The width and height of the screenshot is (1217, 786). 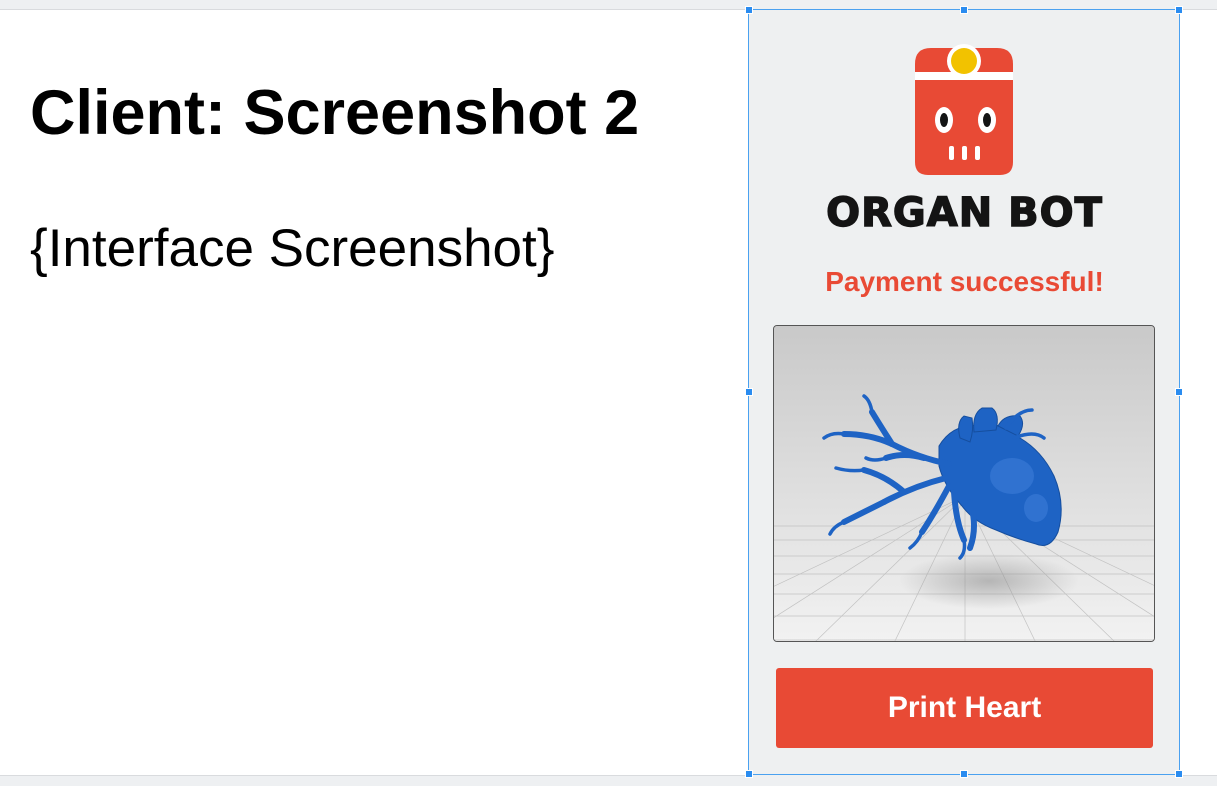 I want to click on heart-model-viewer, so click(x=964, y=483).